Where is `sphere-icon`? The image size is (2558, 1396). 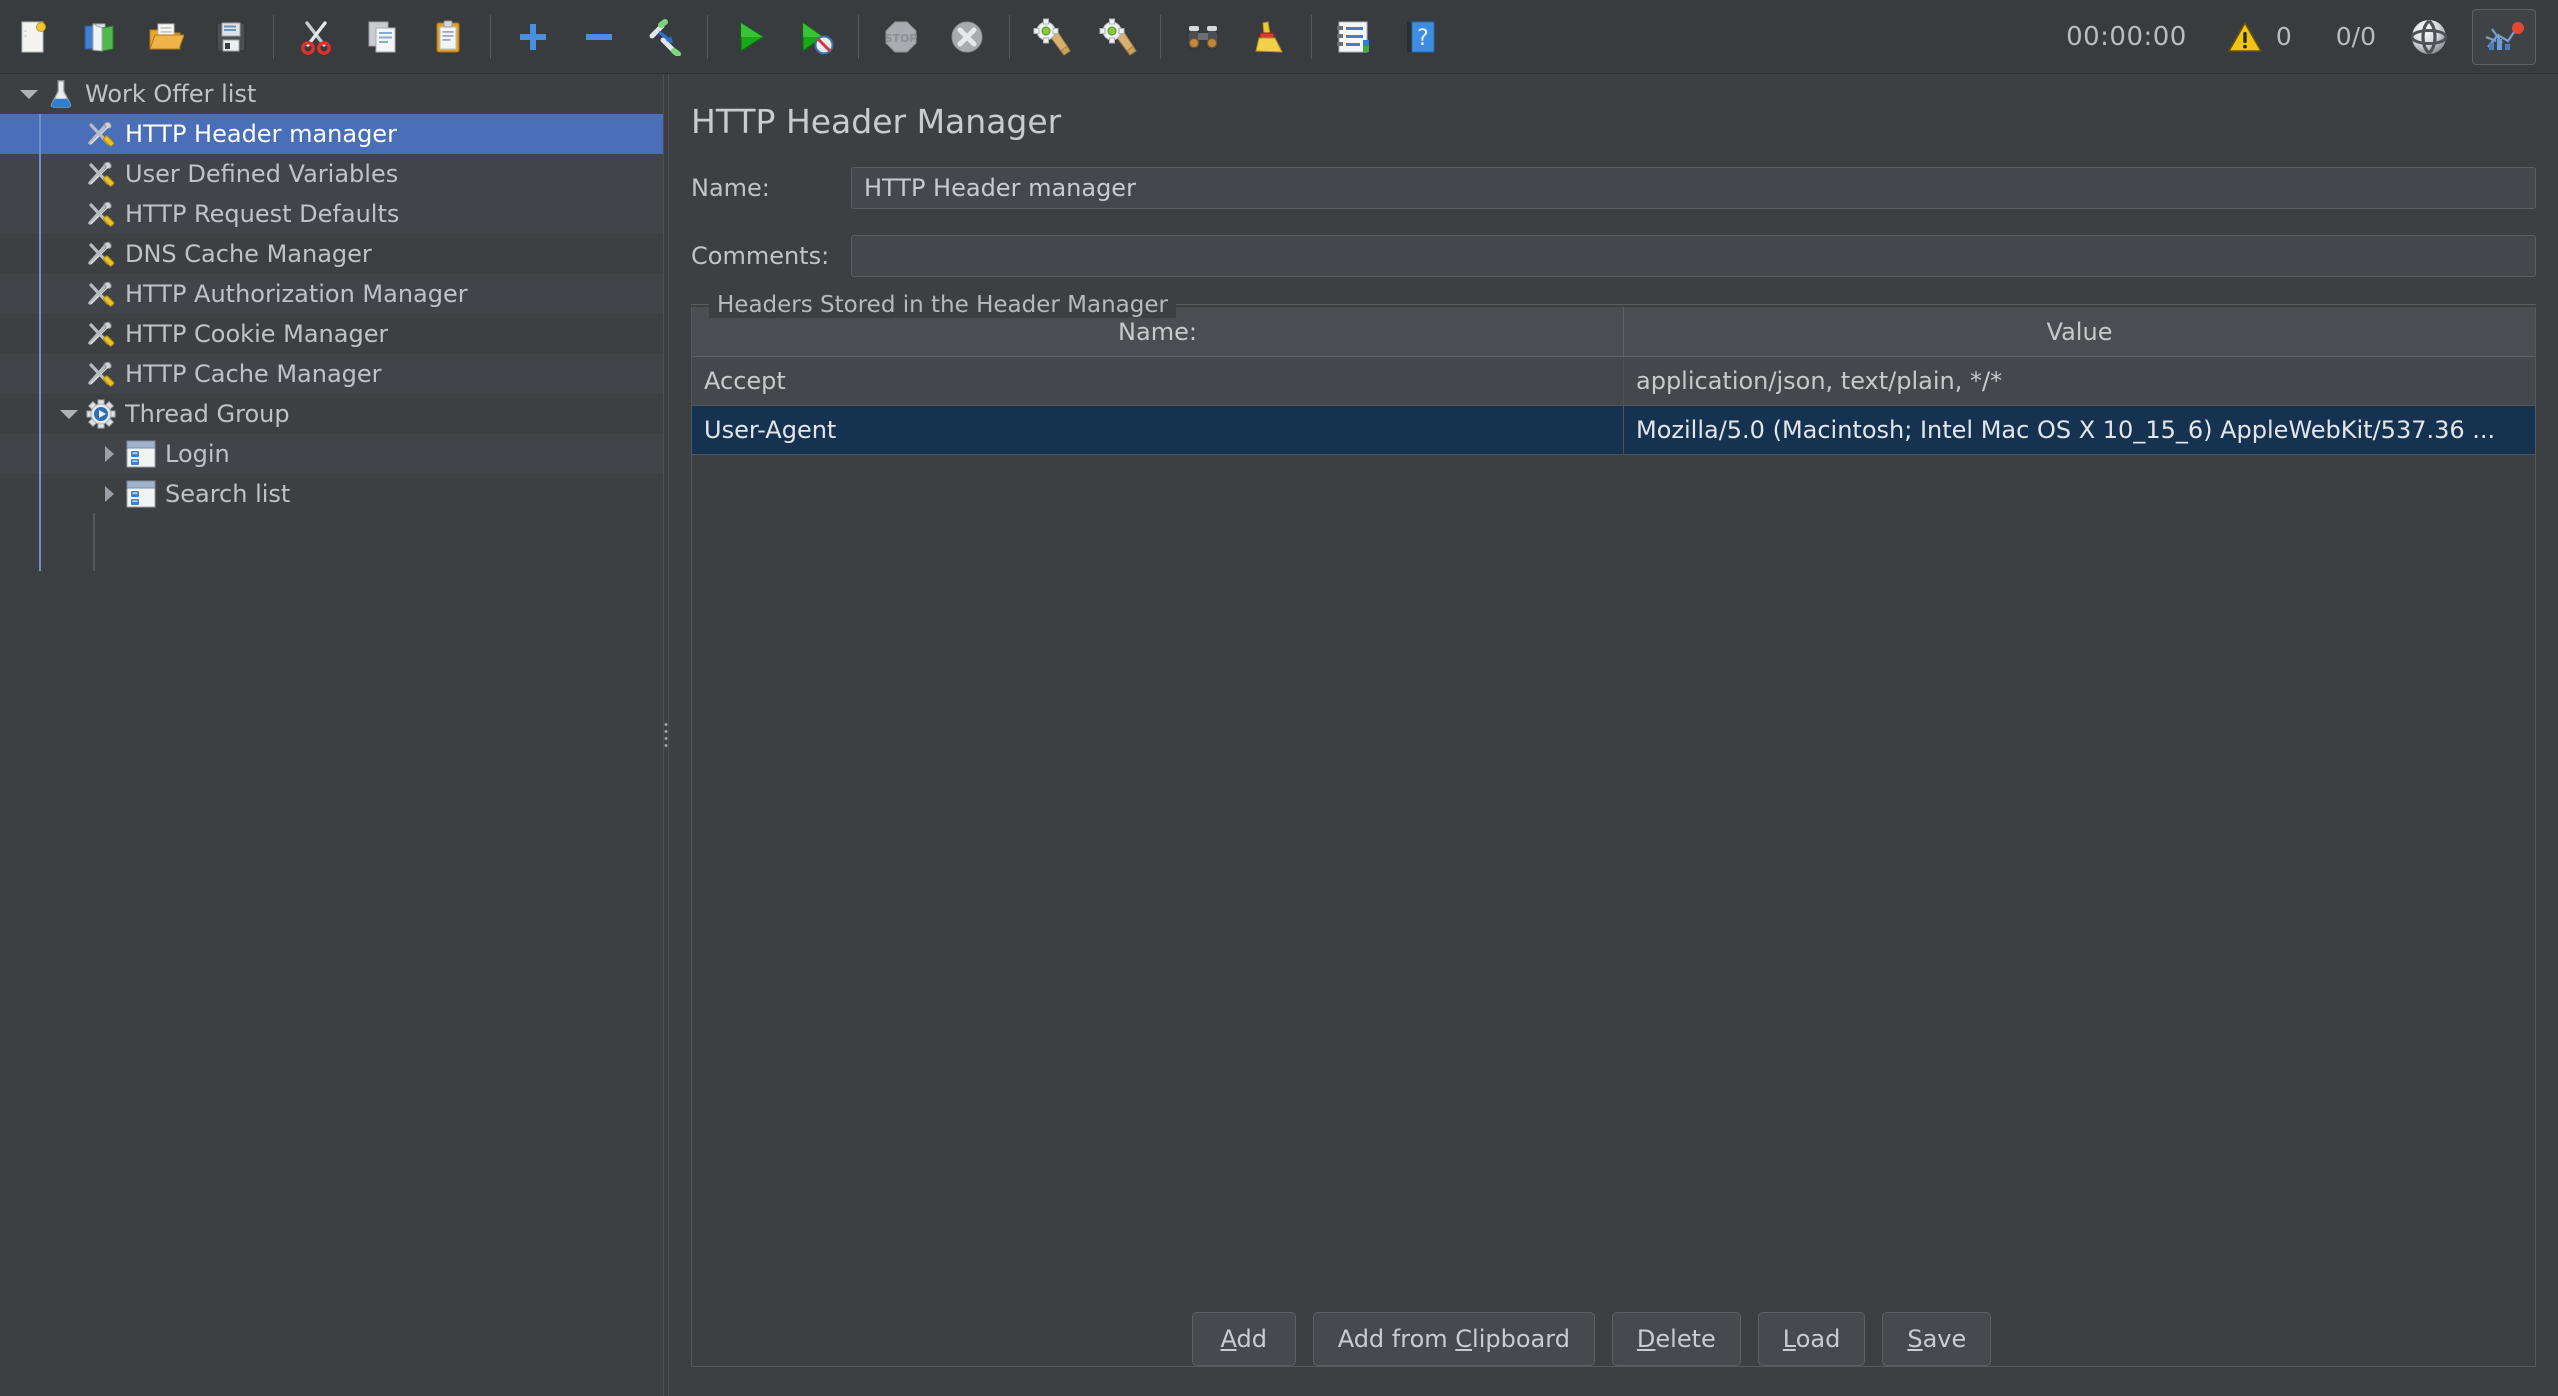
sphere-icon is located at coordinates (2429, 37).